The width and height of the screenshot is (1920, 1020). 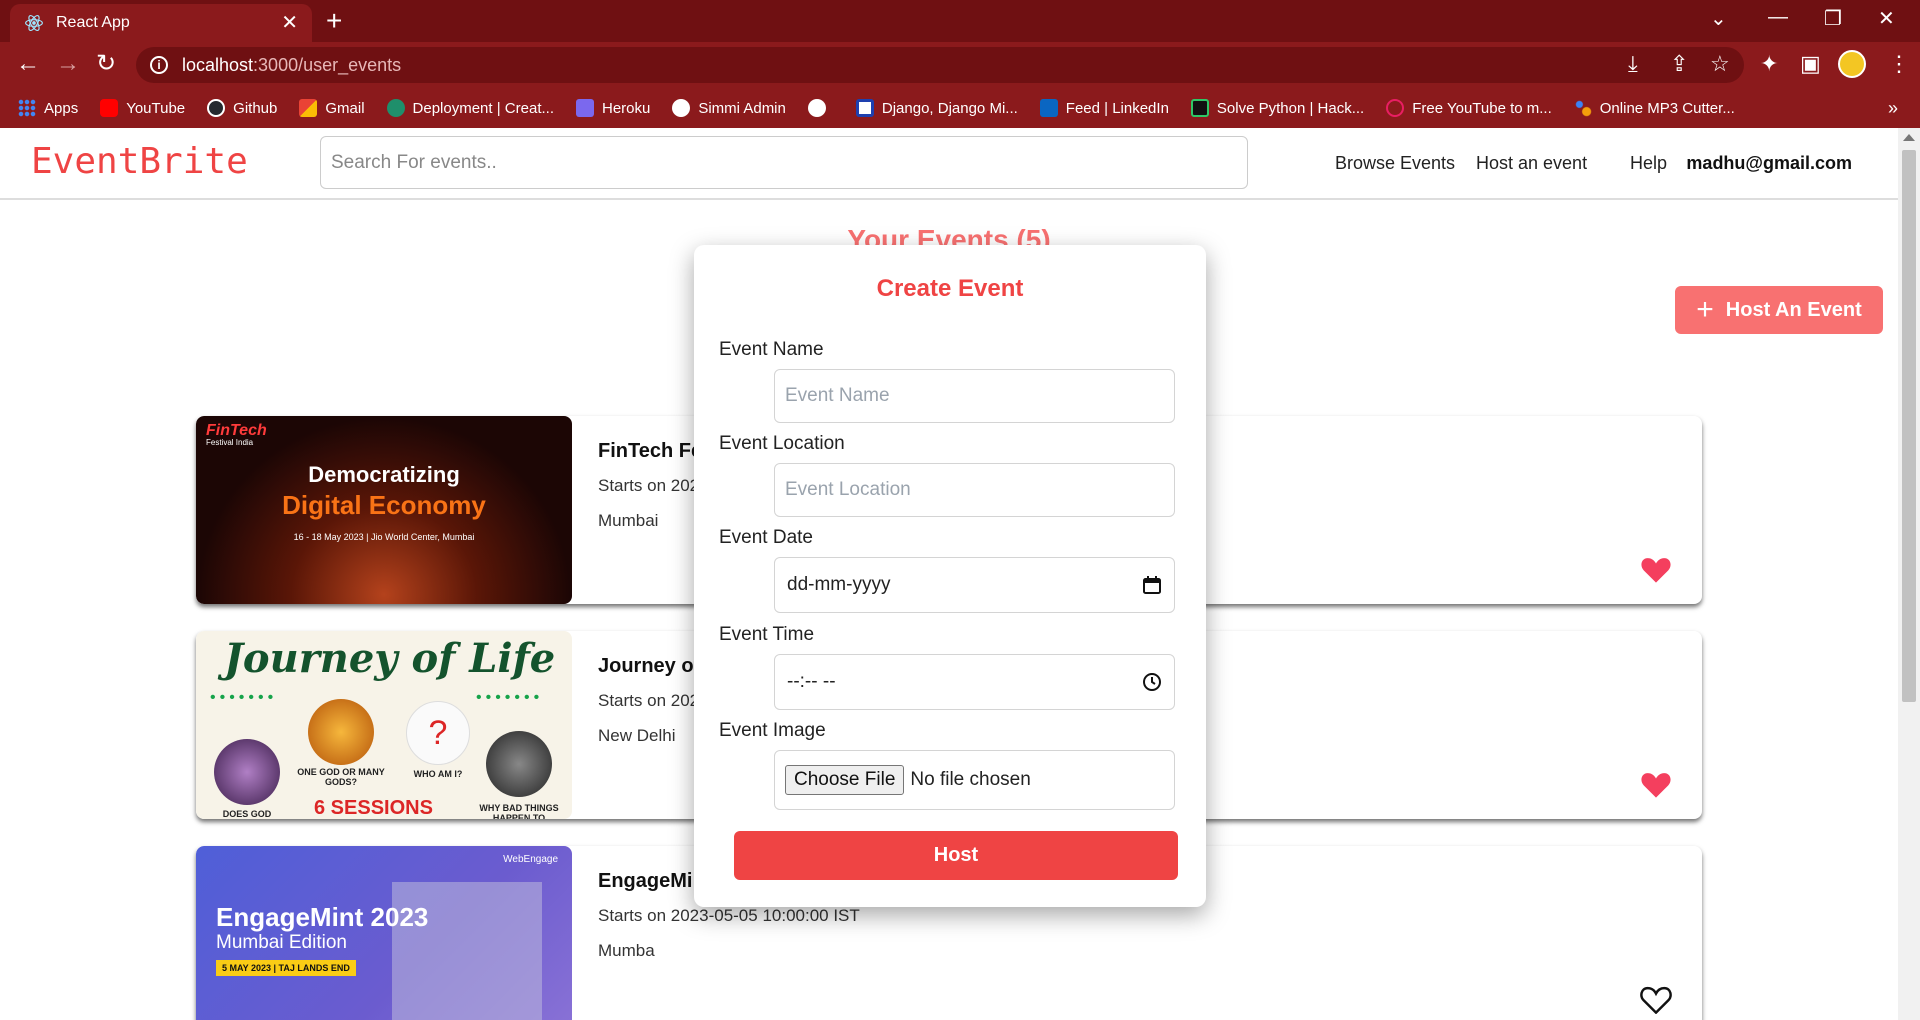 I want to click on bookmark-gmail: Gmail, so click(x=332, y=108).